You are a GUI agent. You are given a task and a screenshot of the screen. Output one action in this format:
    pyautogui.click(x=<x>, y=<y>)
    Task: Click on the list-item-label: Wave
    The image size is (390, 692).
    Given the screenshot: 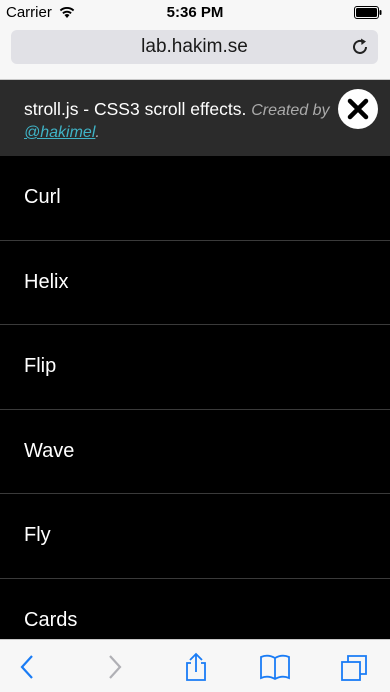 What is the action you would take?
    pyautogui.click(x=49, y=450)
    